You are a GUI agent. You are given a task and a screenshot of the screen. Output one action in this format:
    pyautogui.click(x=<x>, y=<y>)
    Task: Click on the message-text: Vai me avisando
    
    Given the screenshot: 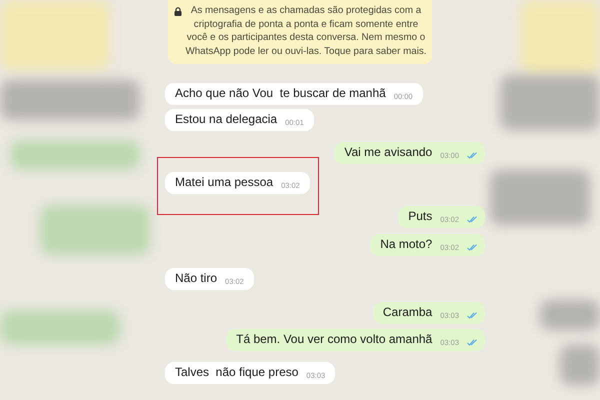 What is the action you would take?
    pyautogui.click(x=388, y=152)
    